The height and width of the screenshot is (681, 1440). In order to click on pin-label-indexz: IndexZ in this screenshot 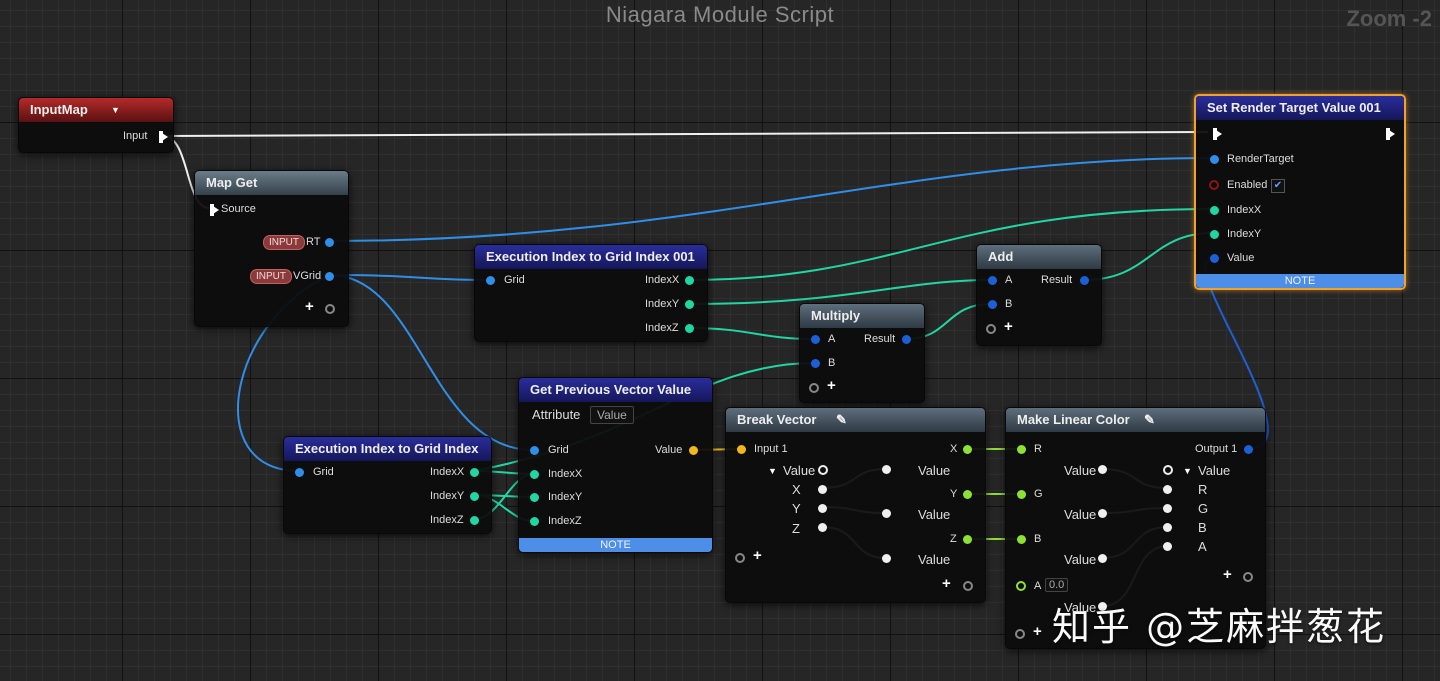, I will do `click(662, 328)`.